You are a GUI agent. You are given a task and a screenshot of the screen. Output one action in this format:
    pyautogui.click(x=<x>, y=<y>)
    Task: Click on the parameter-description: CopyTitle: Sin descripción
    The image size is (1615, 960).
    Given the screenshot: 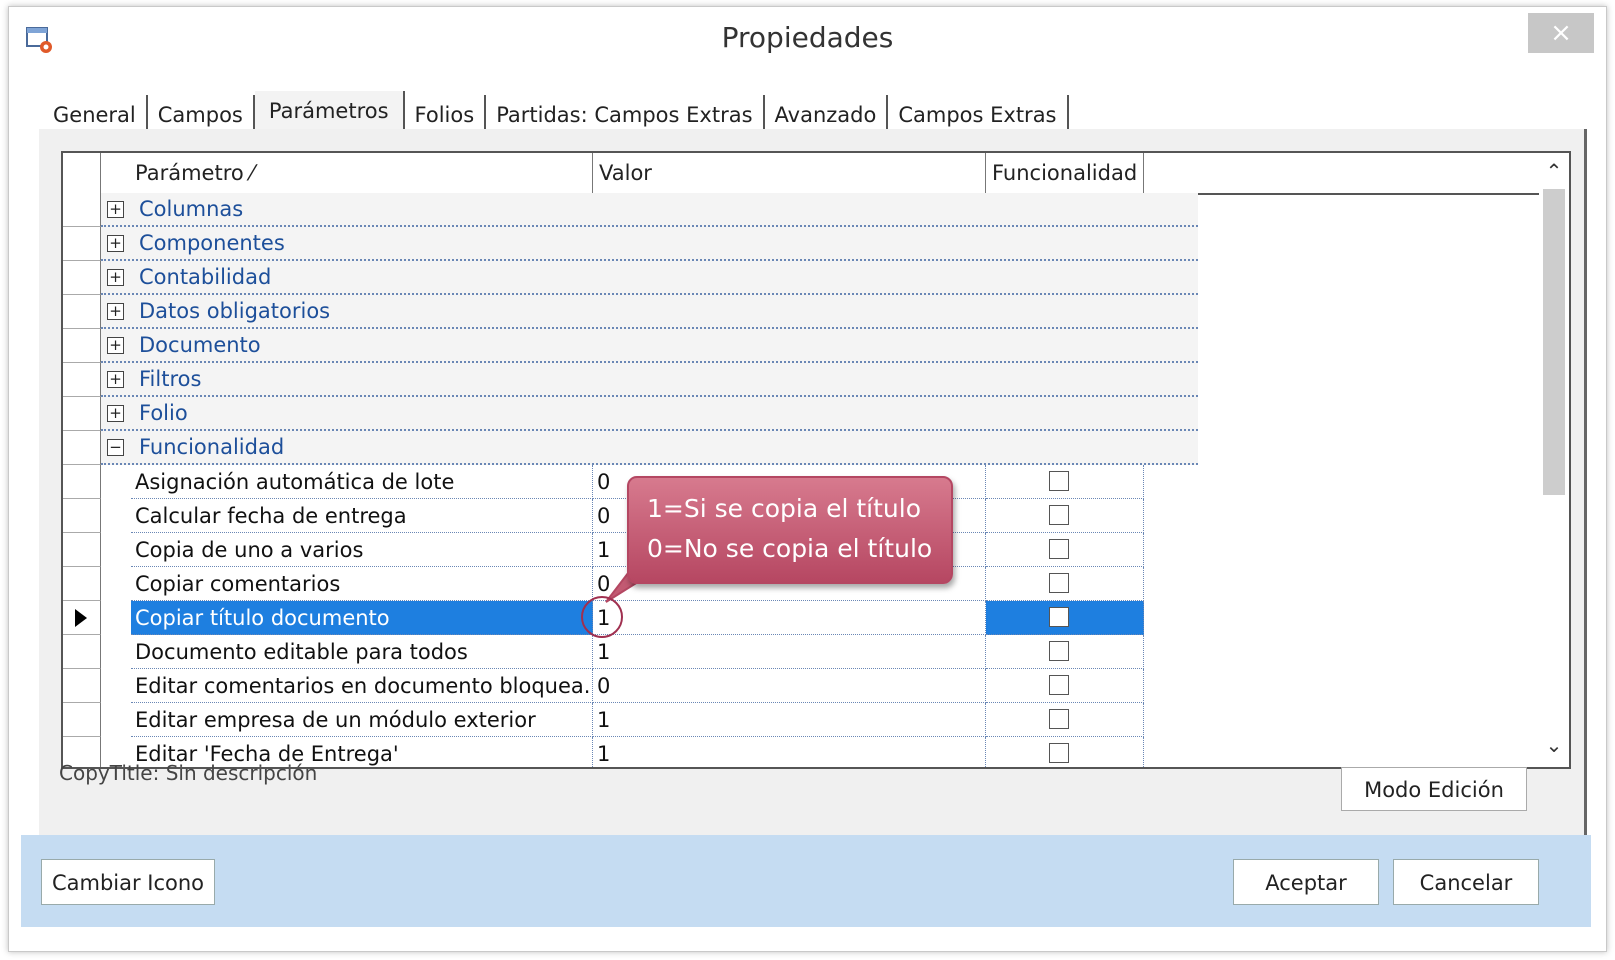 What is the action you would take?
    pyautogui.click(x=188, y=773)
    